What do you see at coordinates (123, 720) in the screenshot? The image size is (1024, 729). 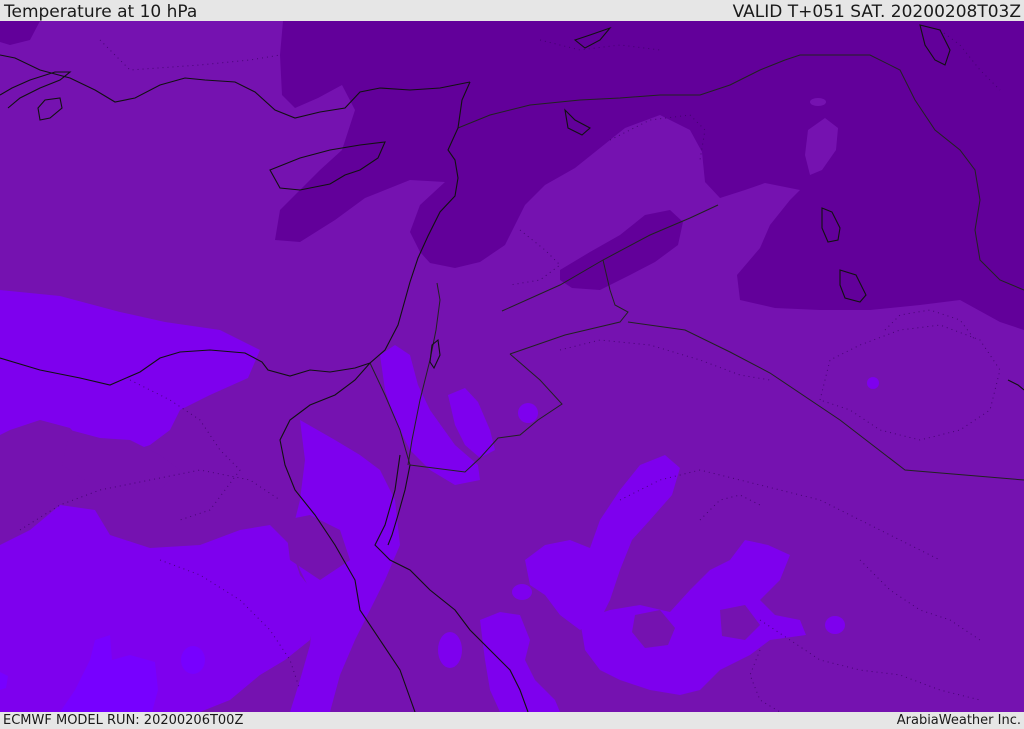 I see `model-run: ECMWF MODEL RUN: 20200206T00Z` at bounding box center [123, 720].